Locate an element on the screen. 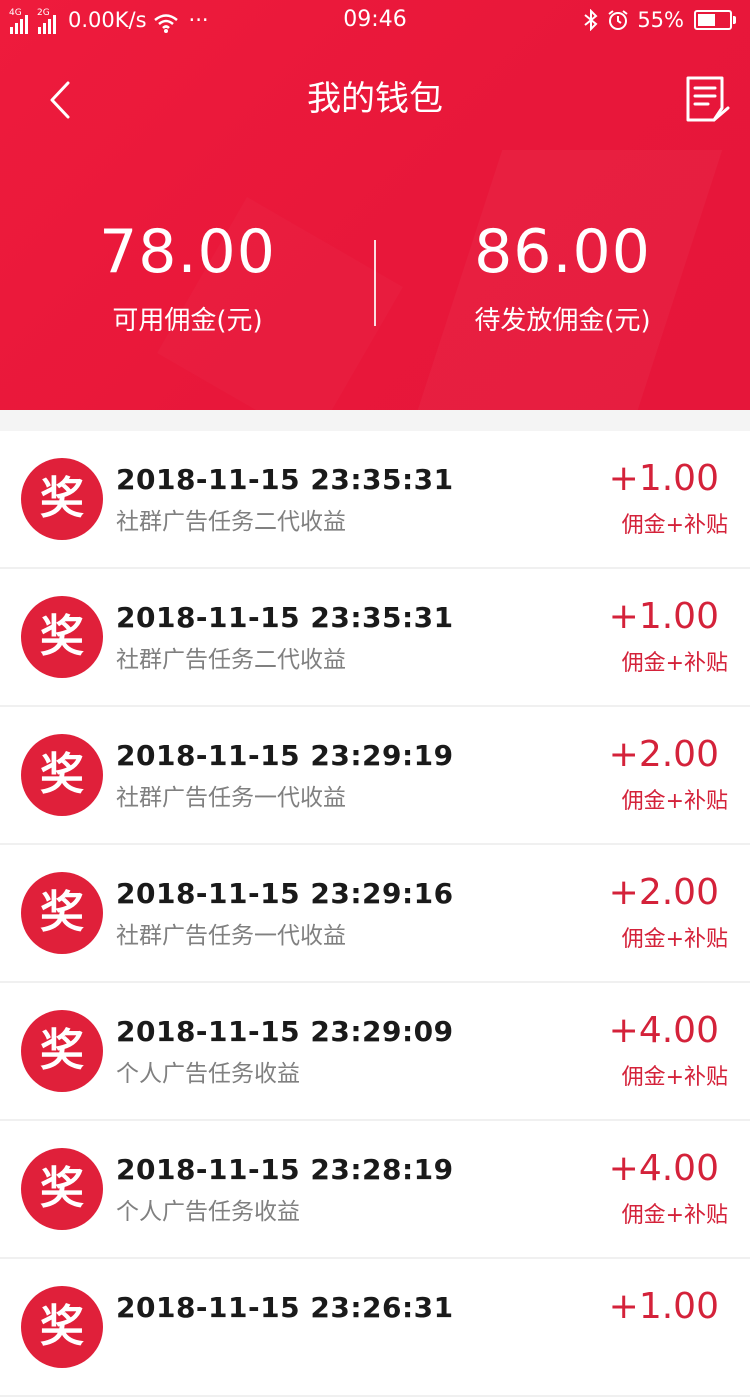  bluetooth-icon is located at coordinates (591, 20).